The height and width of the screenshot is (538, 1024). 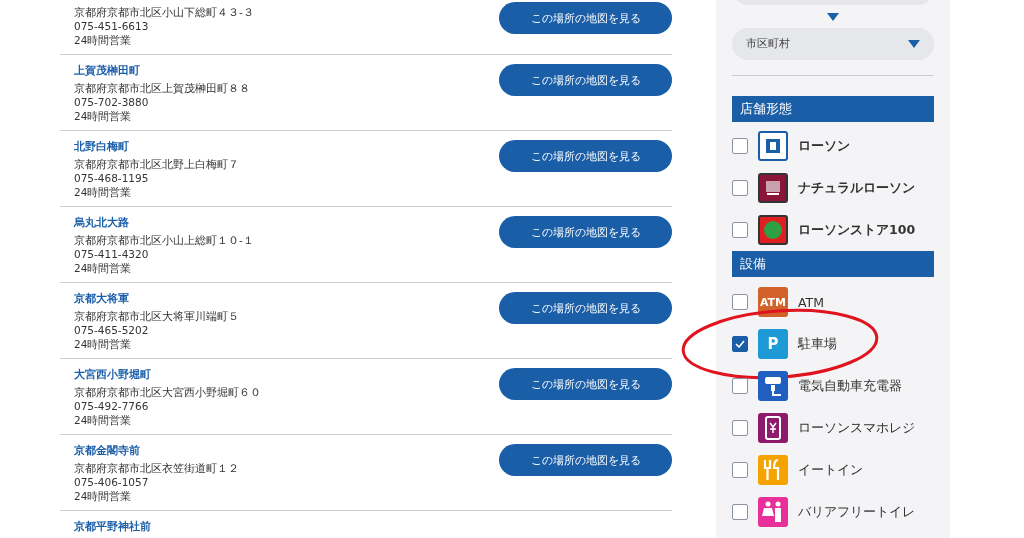 I want to click on city-select: 市区町村, so click(x=833, y=44).